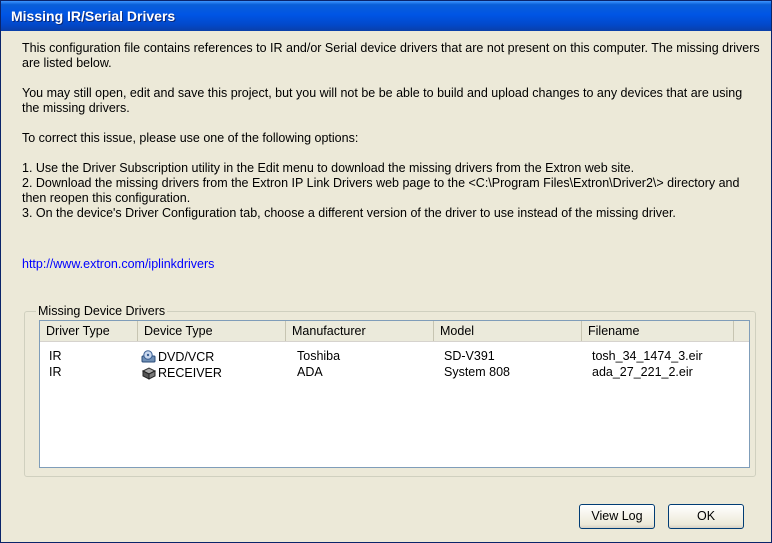 Image resolution: width=772 pixels, height=543 pixels. I want to click on missing-drivers-group-label: Missing Device Drivers, so click(102, 311).